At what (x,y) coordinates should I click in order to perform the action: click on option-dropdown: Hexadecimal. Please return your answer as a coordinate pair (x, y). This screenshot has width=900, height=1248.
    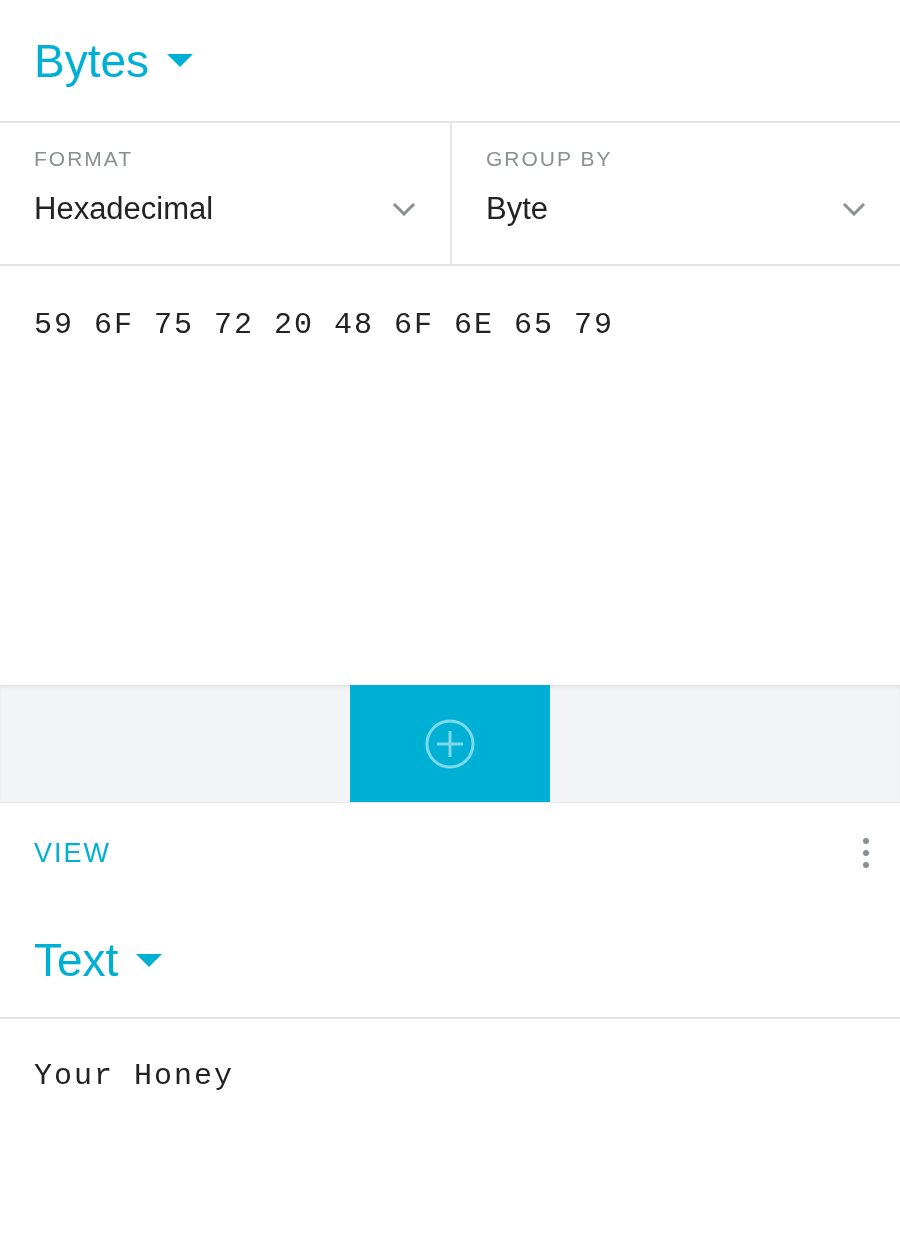
    Looking at the image, I should click on (225, 209).